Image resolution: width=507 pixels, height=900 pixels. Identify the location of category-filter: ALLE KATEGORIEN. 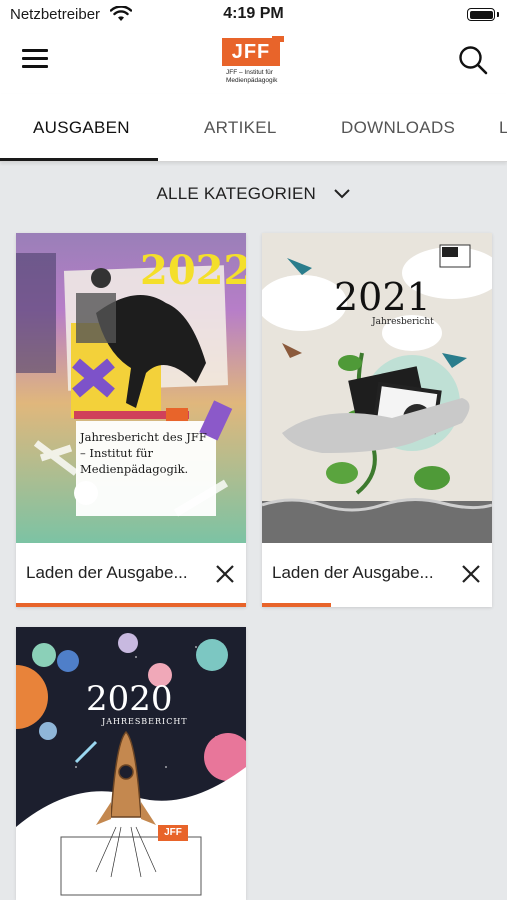
(253, 197).